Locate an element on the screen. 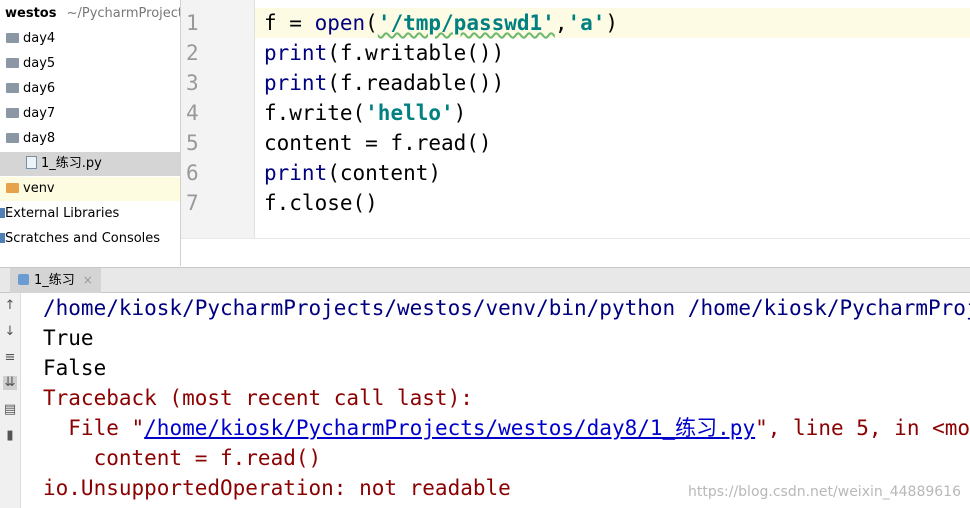 The width and height of the screenshot is (970, 508). traceback-code-line: content = f.read() is located at coordinates (182, 458).